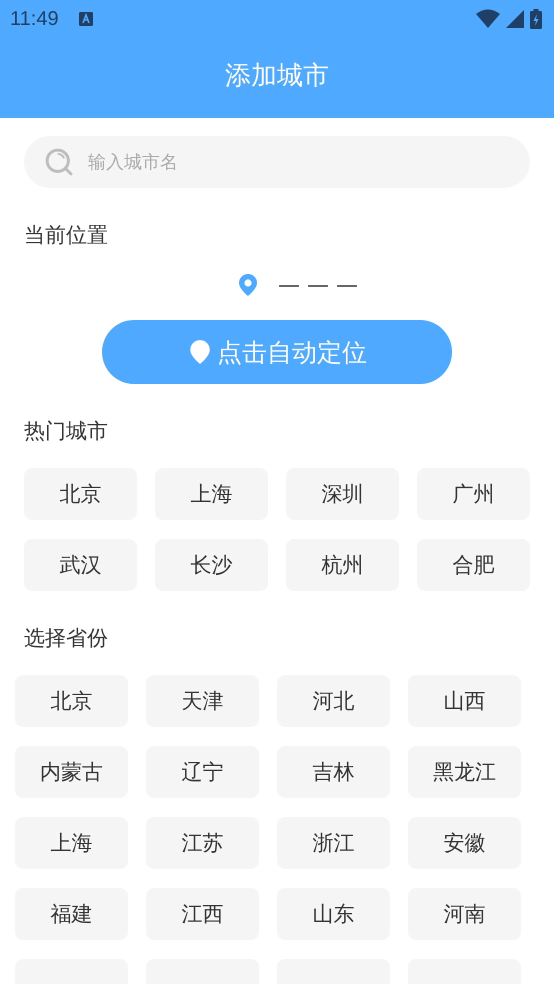 This screenshot has height=984, width=554. I want to click on province-chip: 福建, so click(71, 914).